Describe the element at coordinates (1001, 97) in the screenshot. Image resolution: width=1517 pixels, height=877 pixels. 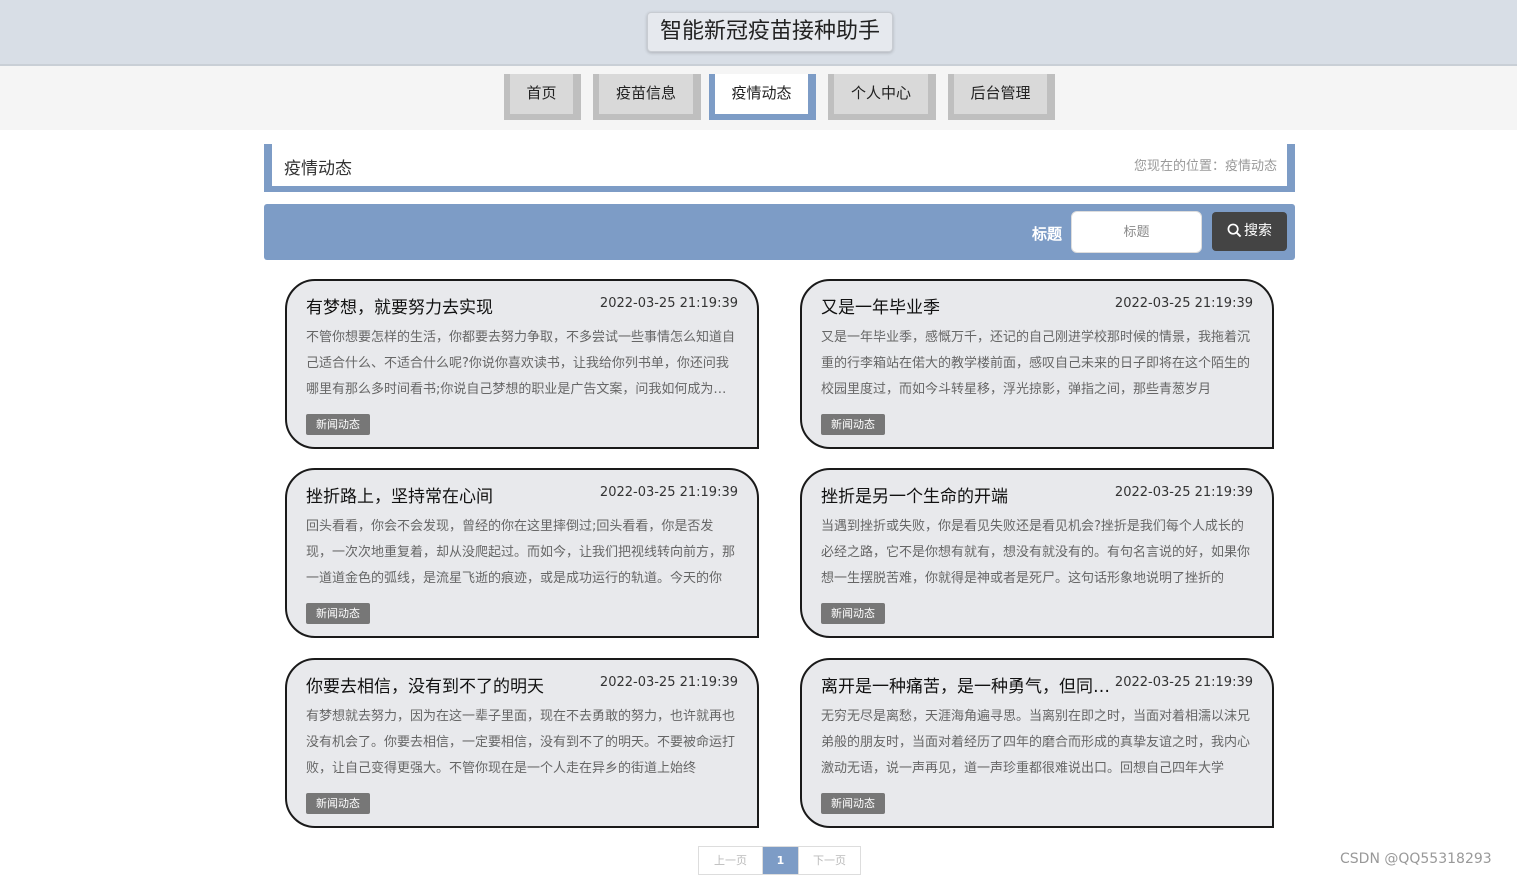
I see `nav-admin: 后台管理` at that location.